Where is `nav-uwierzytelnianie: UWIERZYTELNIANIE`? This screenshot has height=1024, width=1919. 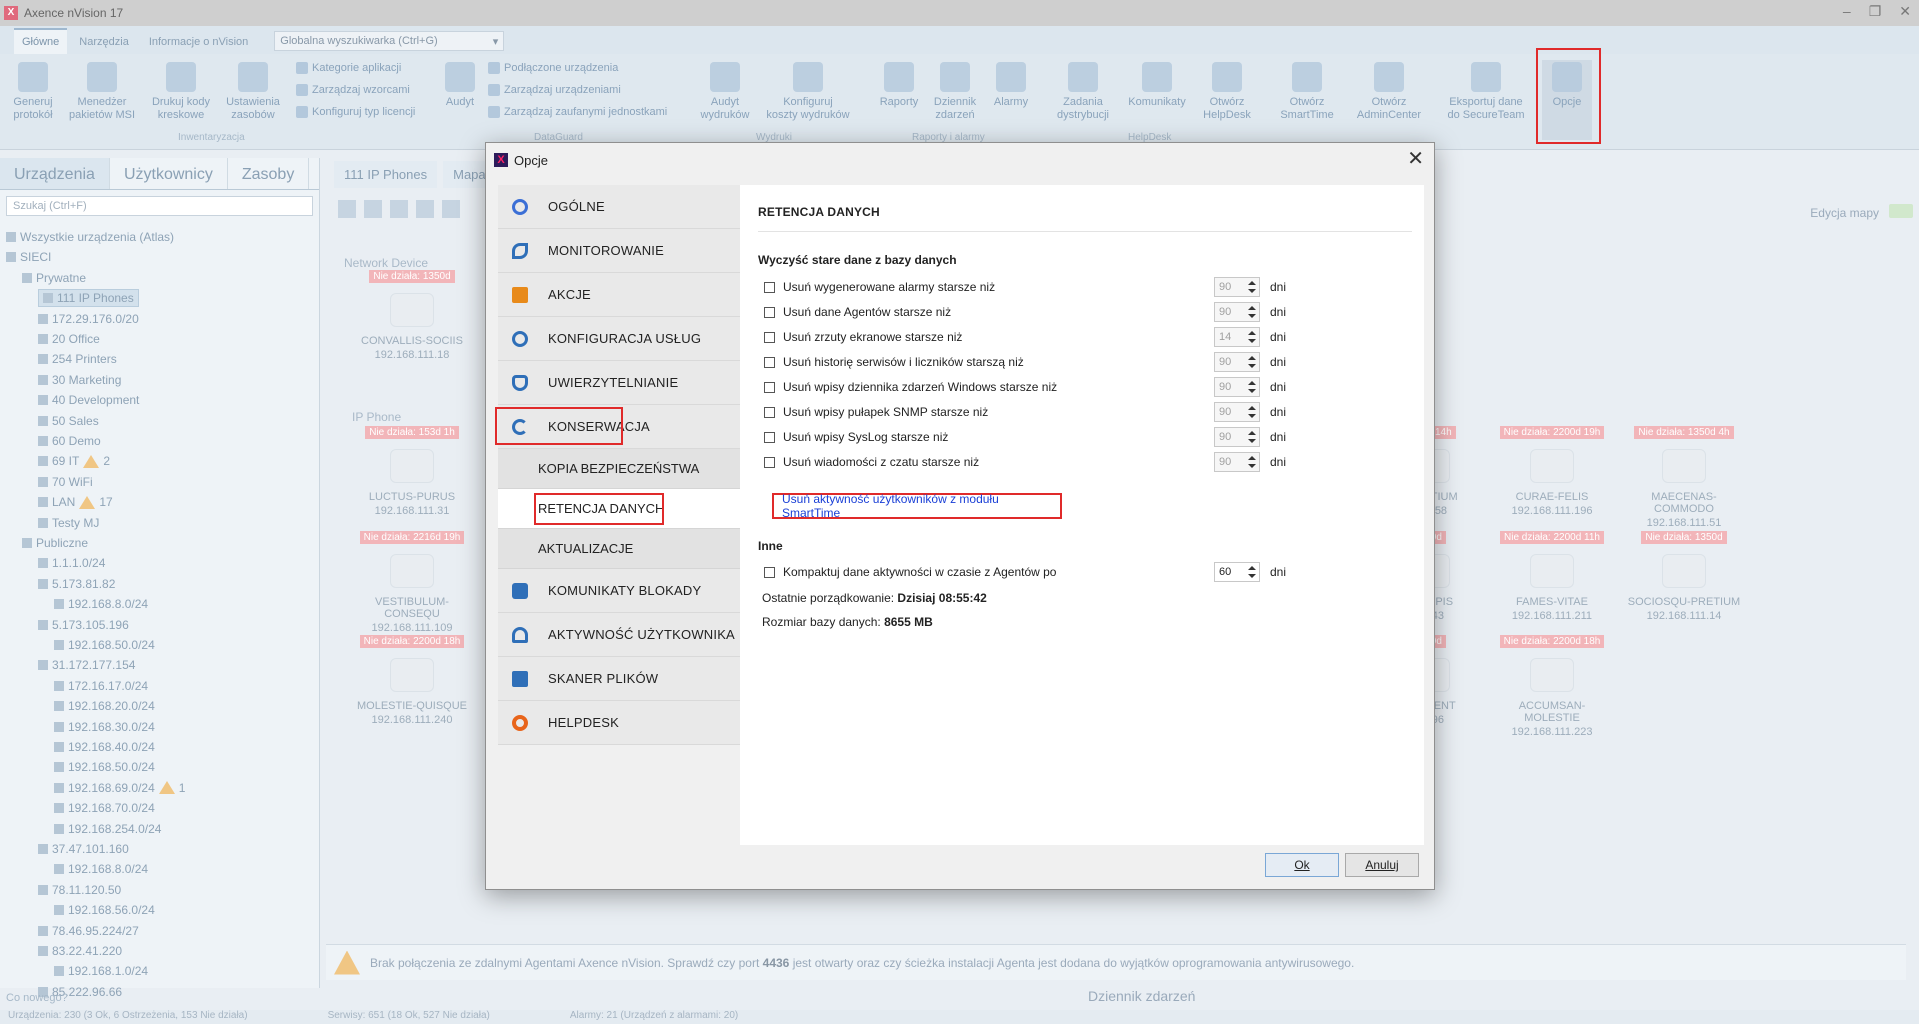
nav-uwierzytelnianie: UWIERZYTELNIANIE is located at coordinates (619, 383).